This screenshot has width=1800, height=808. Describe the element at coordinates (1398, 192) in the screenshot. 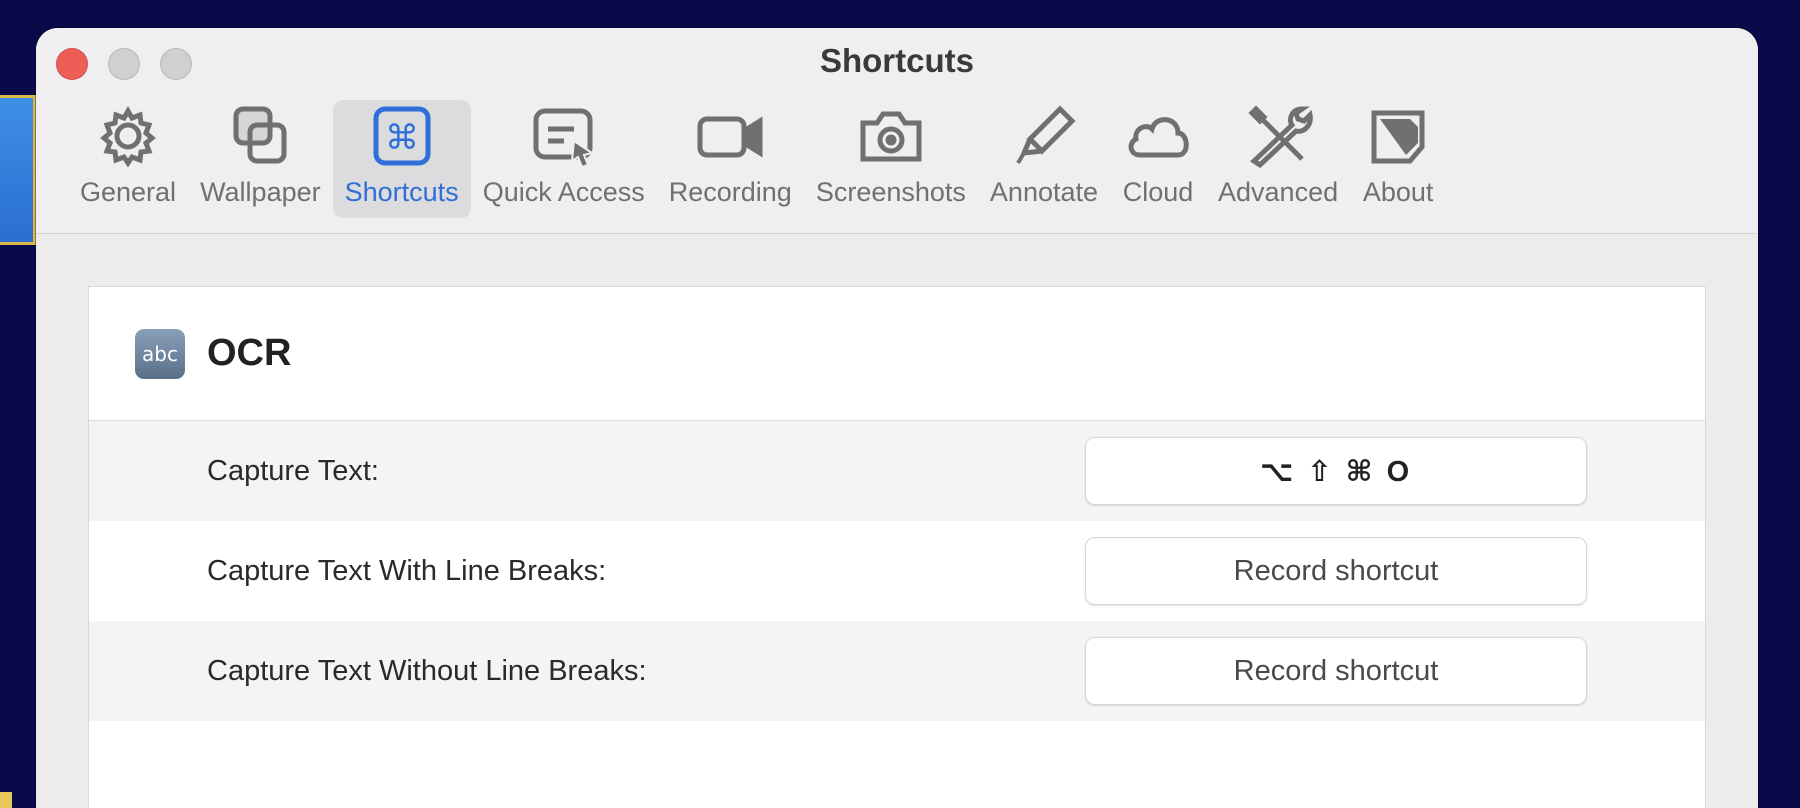

I see `tab-label: About` at that location.